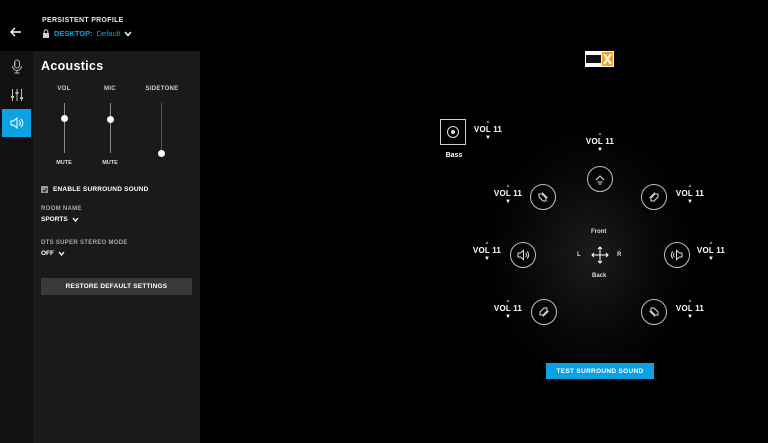 This screenshot has height=443, width=768. I want to click on front-center-volume: ▲ VOL 11 ▼, so click(600, 142).